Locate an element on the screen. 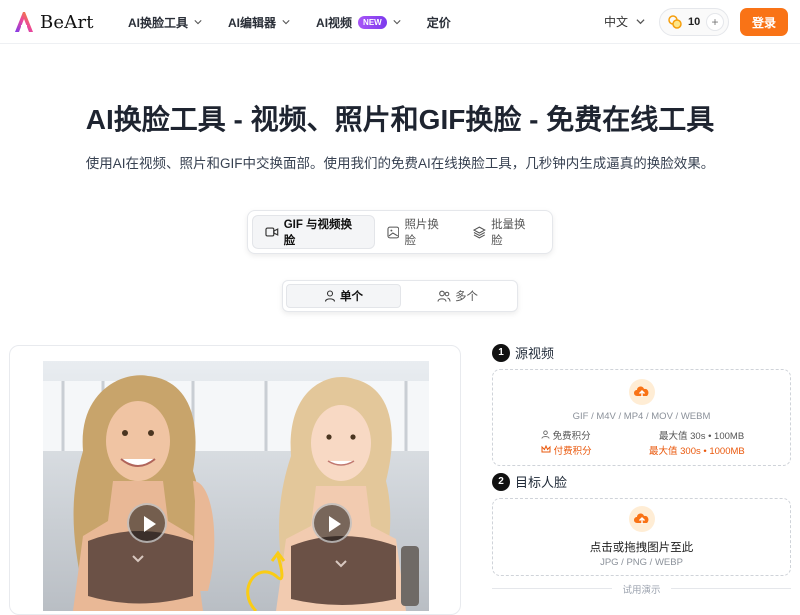 The height and width of the screenshot is (615, 800). add-credits-button: + is located at coordinates (715, 22).